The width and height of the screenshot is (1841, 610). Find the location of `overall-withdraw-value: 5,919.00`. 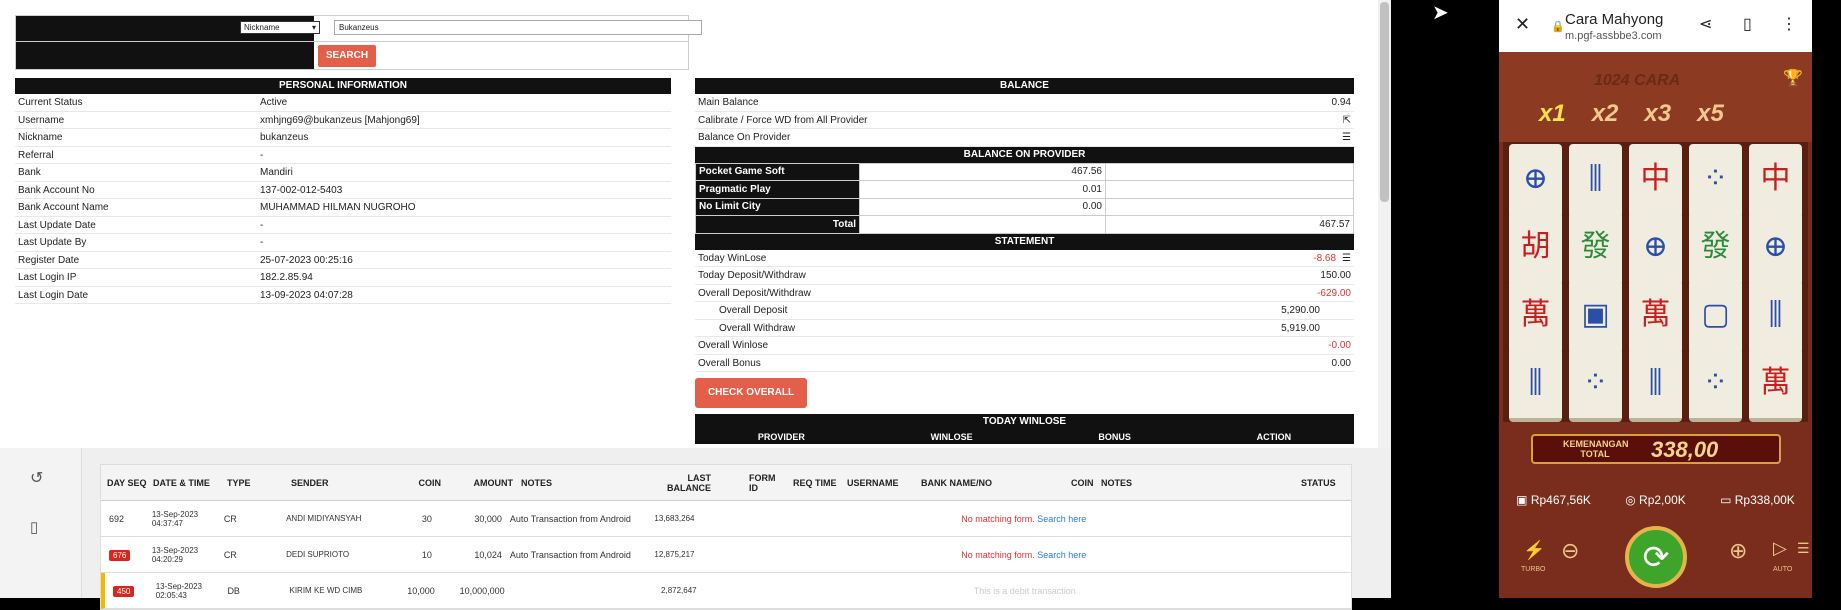

overall-withdraw-value: 5,919.00 is located at coordinates (1300, 328).